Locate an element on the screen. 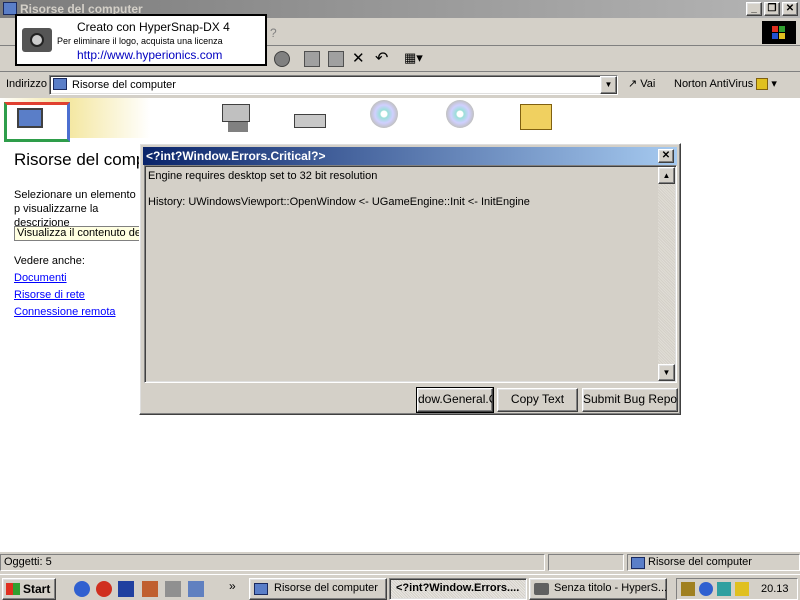 This screenshot has height=600, width=800. start-label: Start is located at coordinates (37, 589).